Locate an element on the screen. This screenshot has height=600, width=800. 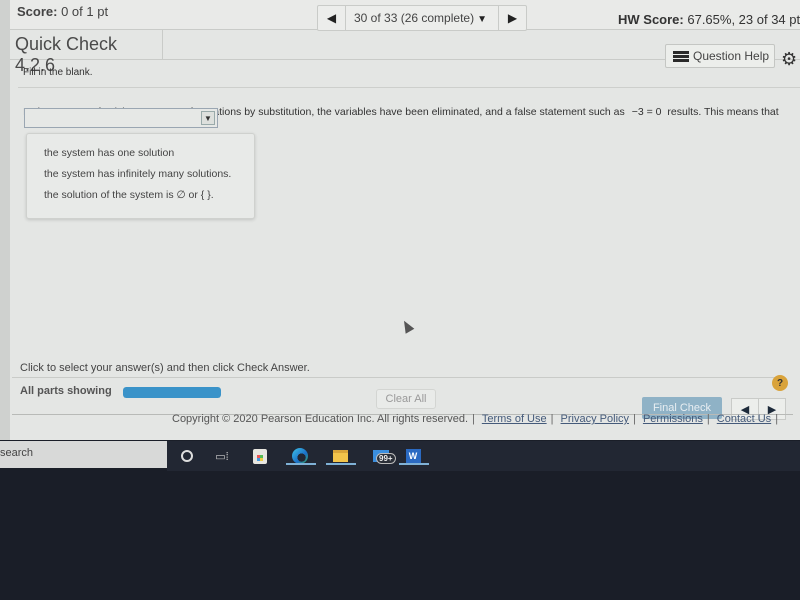
taskbar: ▭⁞ 99+ W is located at coordinates (483, 456).